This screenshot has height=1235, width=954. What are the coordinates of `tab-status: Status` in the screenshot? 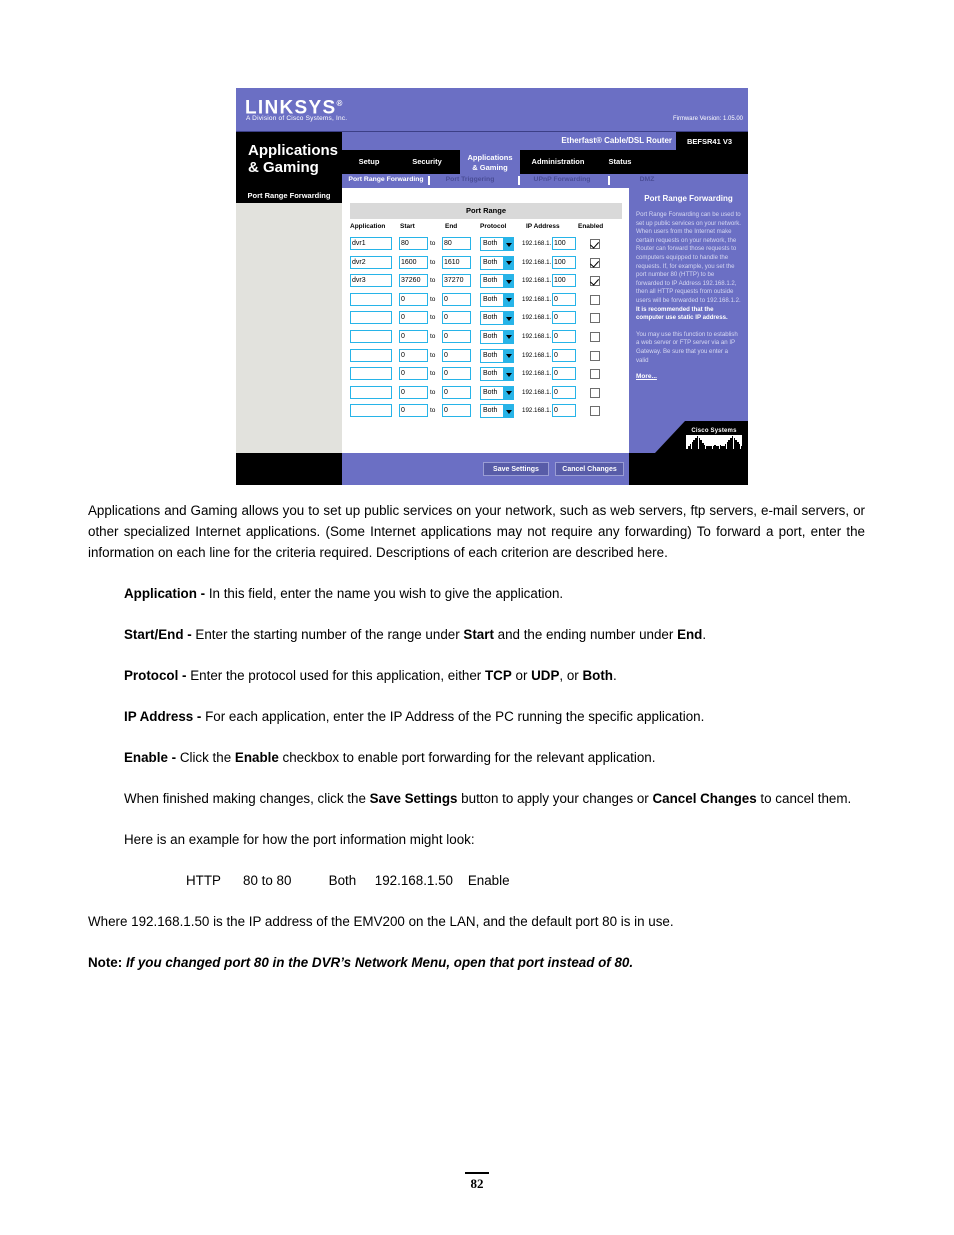 It's located at (620, 162).